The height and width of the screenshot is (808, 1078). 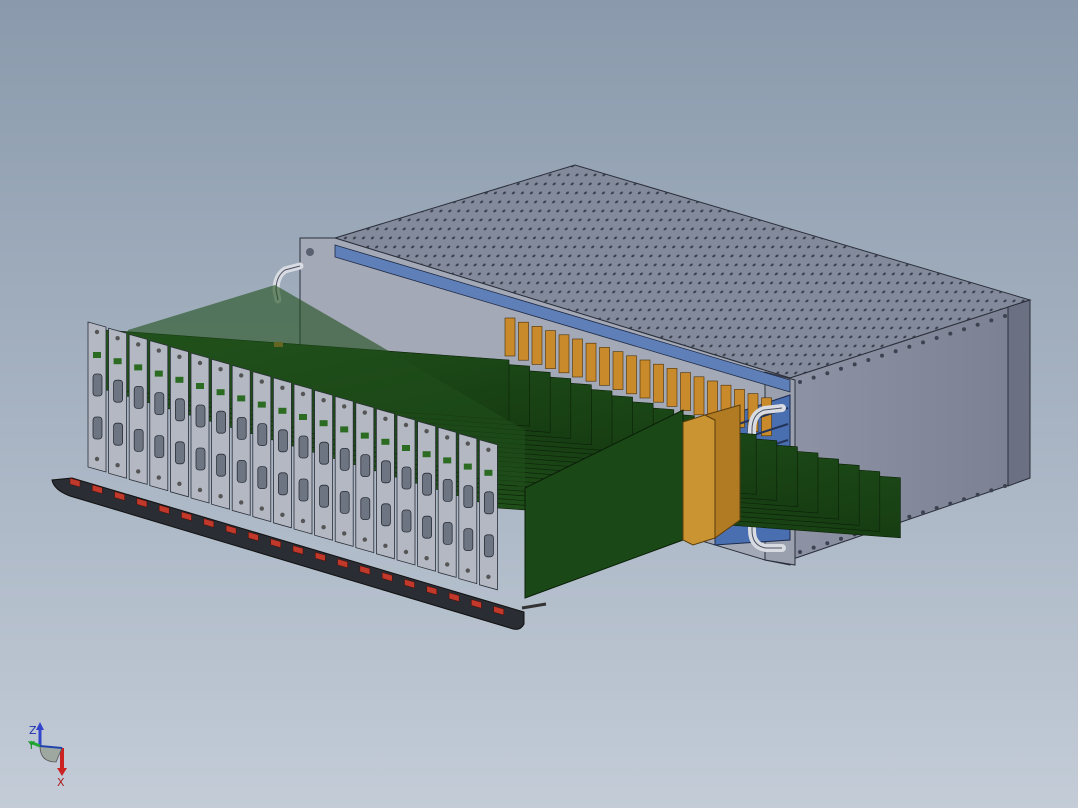 What do you see at coordinates (61, 782) in the screenshot?
I see `x-axis-label: X` at bounding box center [61, 782].